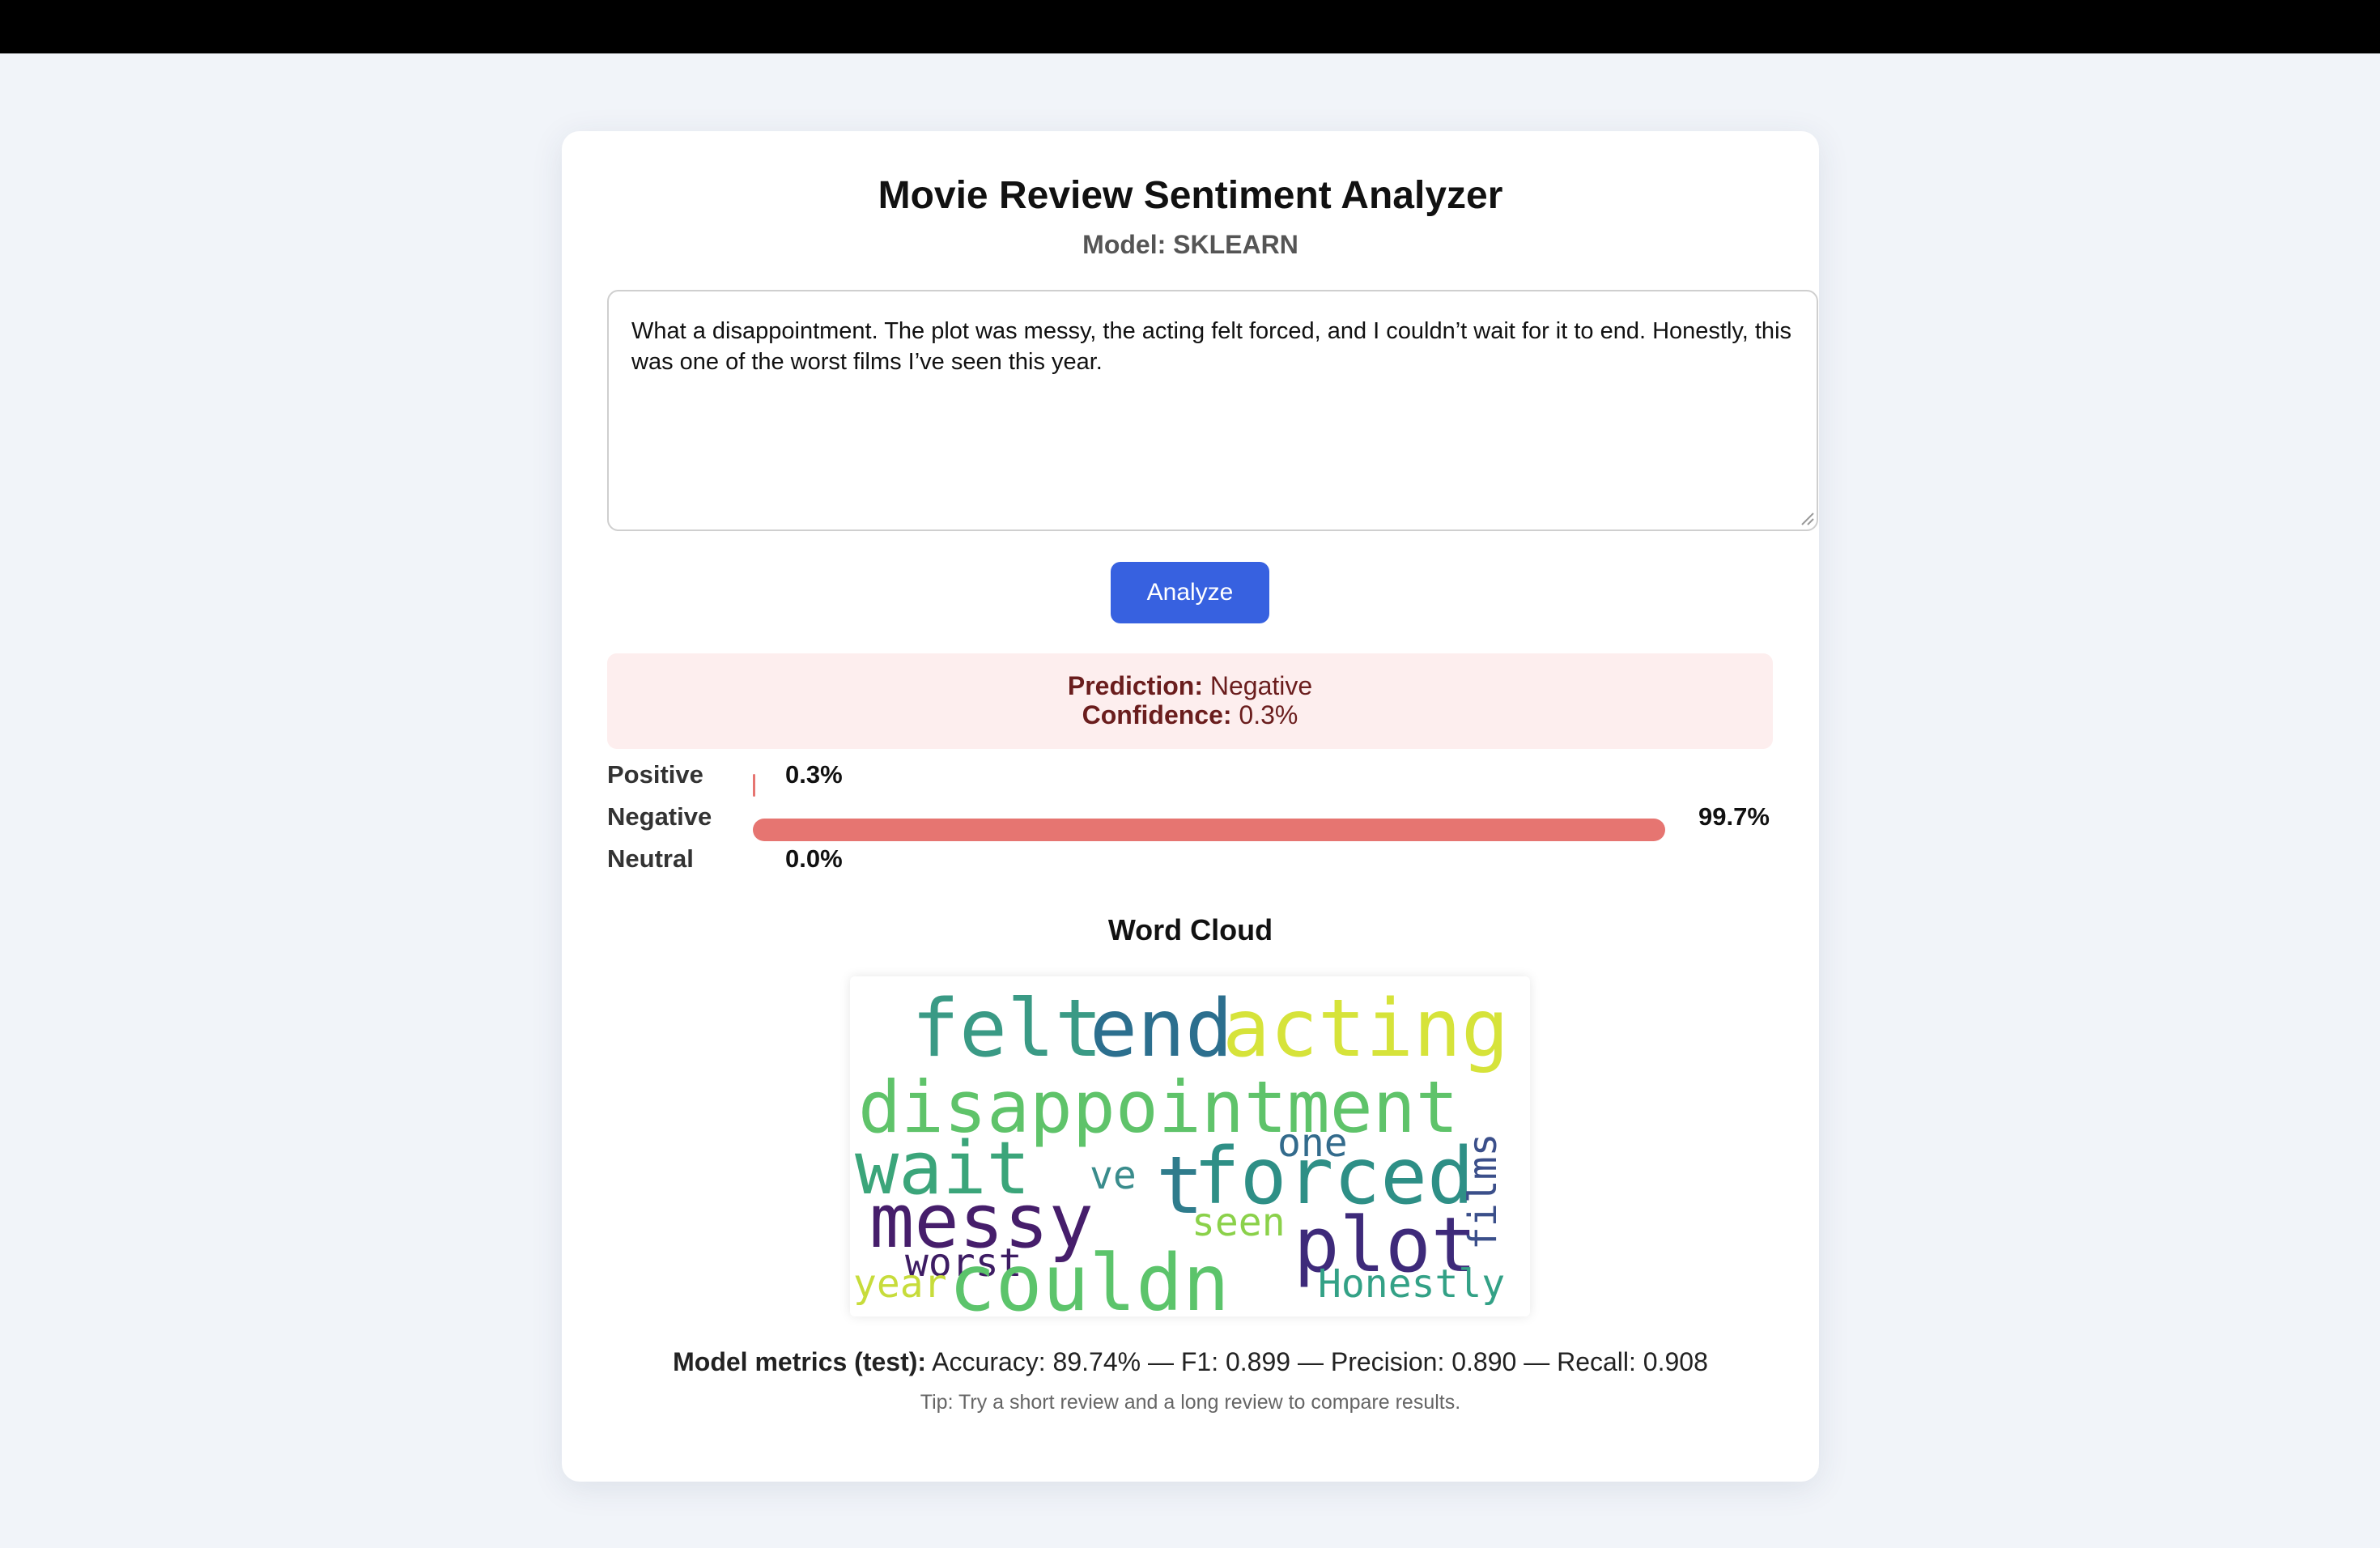 The image size is (2380, 1548). I want to click on metrics-label: Model metrics (test):, so click(800, 1362).